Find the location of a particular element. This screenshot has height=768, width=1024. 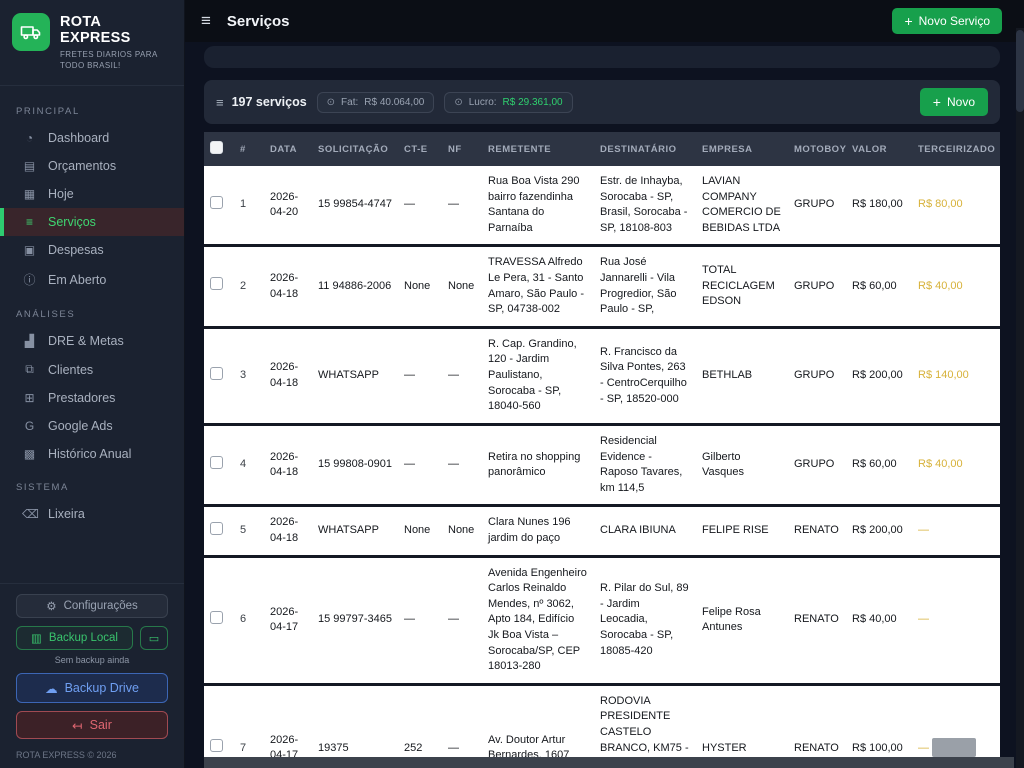

exit-icon: ↤ is located at coordinates (77, 725).